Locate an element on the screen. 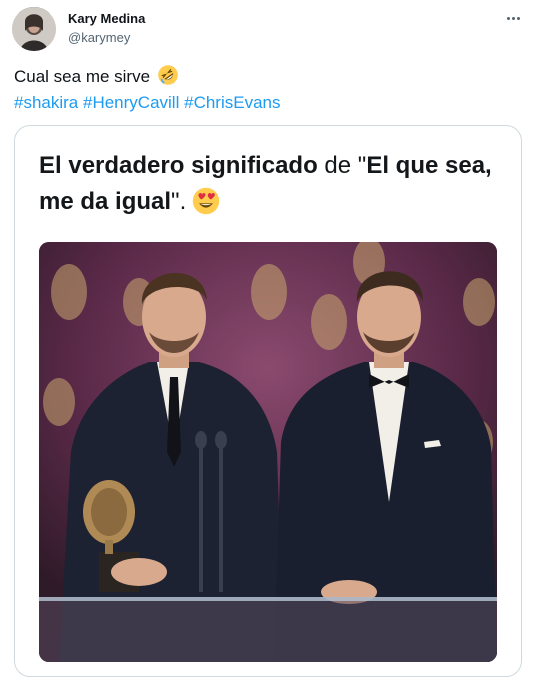 The width and height of the screenshot is (542, 687). avatar is located at coordinates (34, 29).